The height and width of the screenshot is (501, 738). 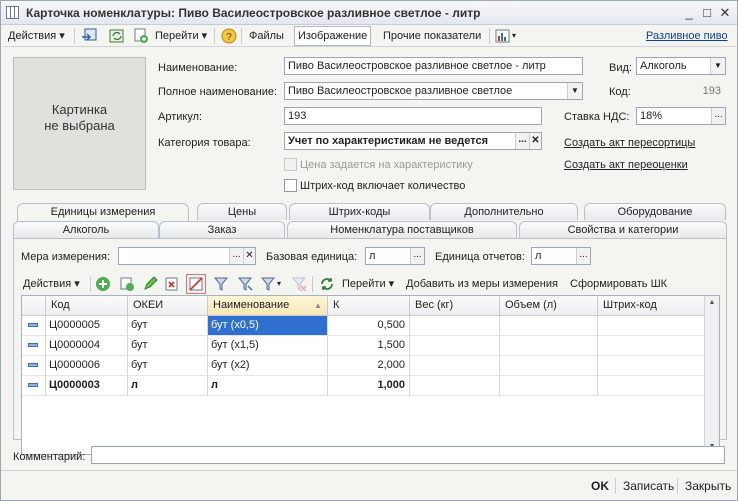 I want to click on save-button: Записать, so click(x=648, y=486).